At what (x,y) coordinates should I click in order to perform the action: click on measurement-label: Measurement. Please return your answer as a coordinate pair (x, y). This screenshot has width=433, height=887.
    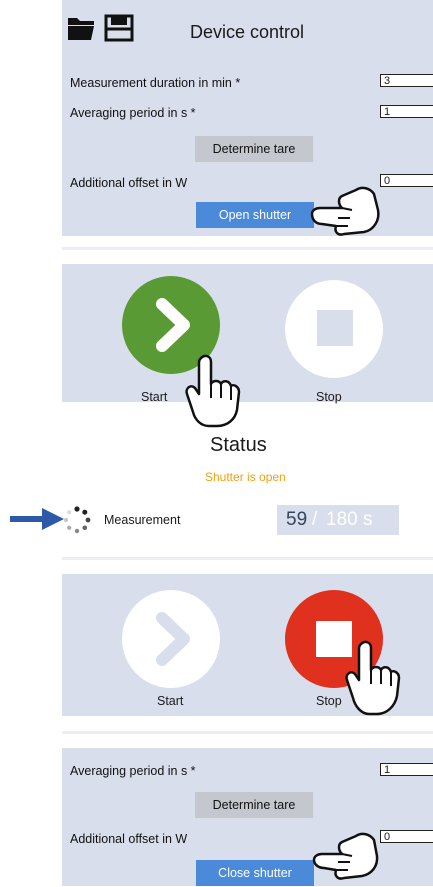
    Looking at the image, I should click on (142, 520).